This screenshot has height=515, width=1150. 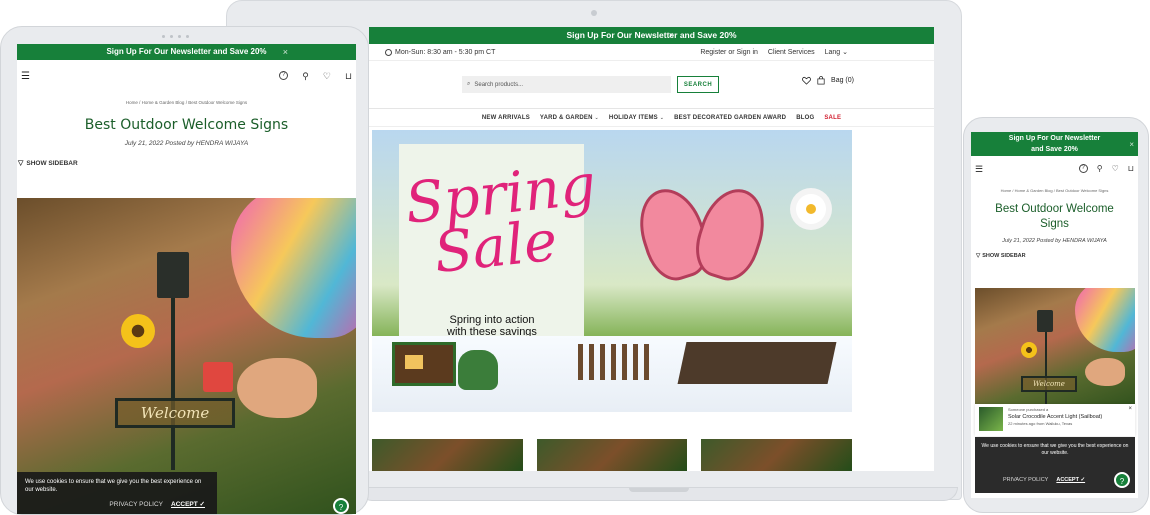 What do you see at coordinates (730, 118) in the screenshot?
I see `nav-item-garden-award: BEST DECORATED GARDEN AWARD` at bounding box center [730, 118].